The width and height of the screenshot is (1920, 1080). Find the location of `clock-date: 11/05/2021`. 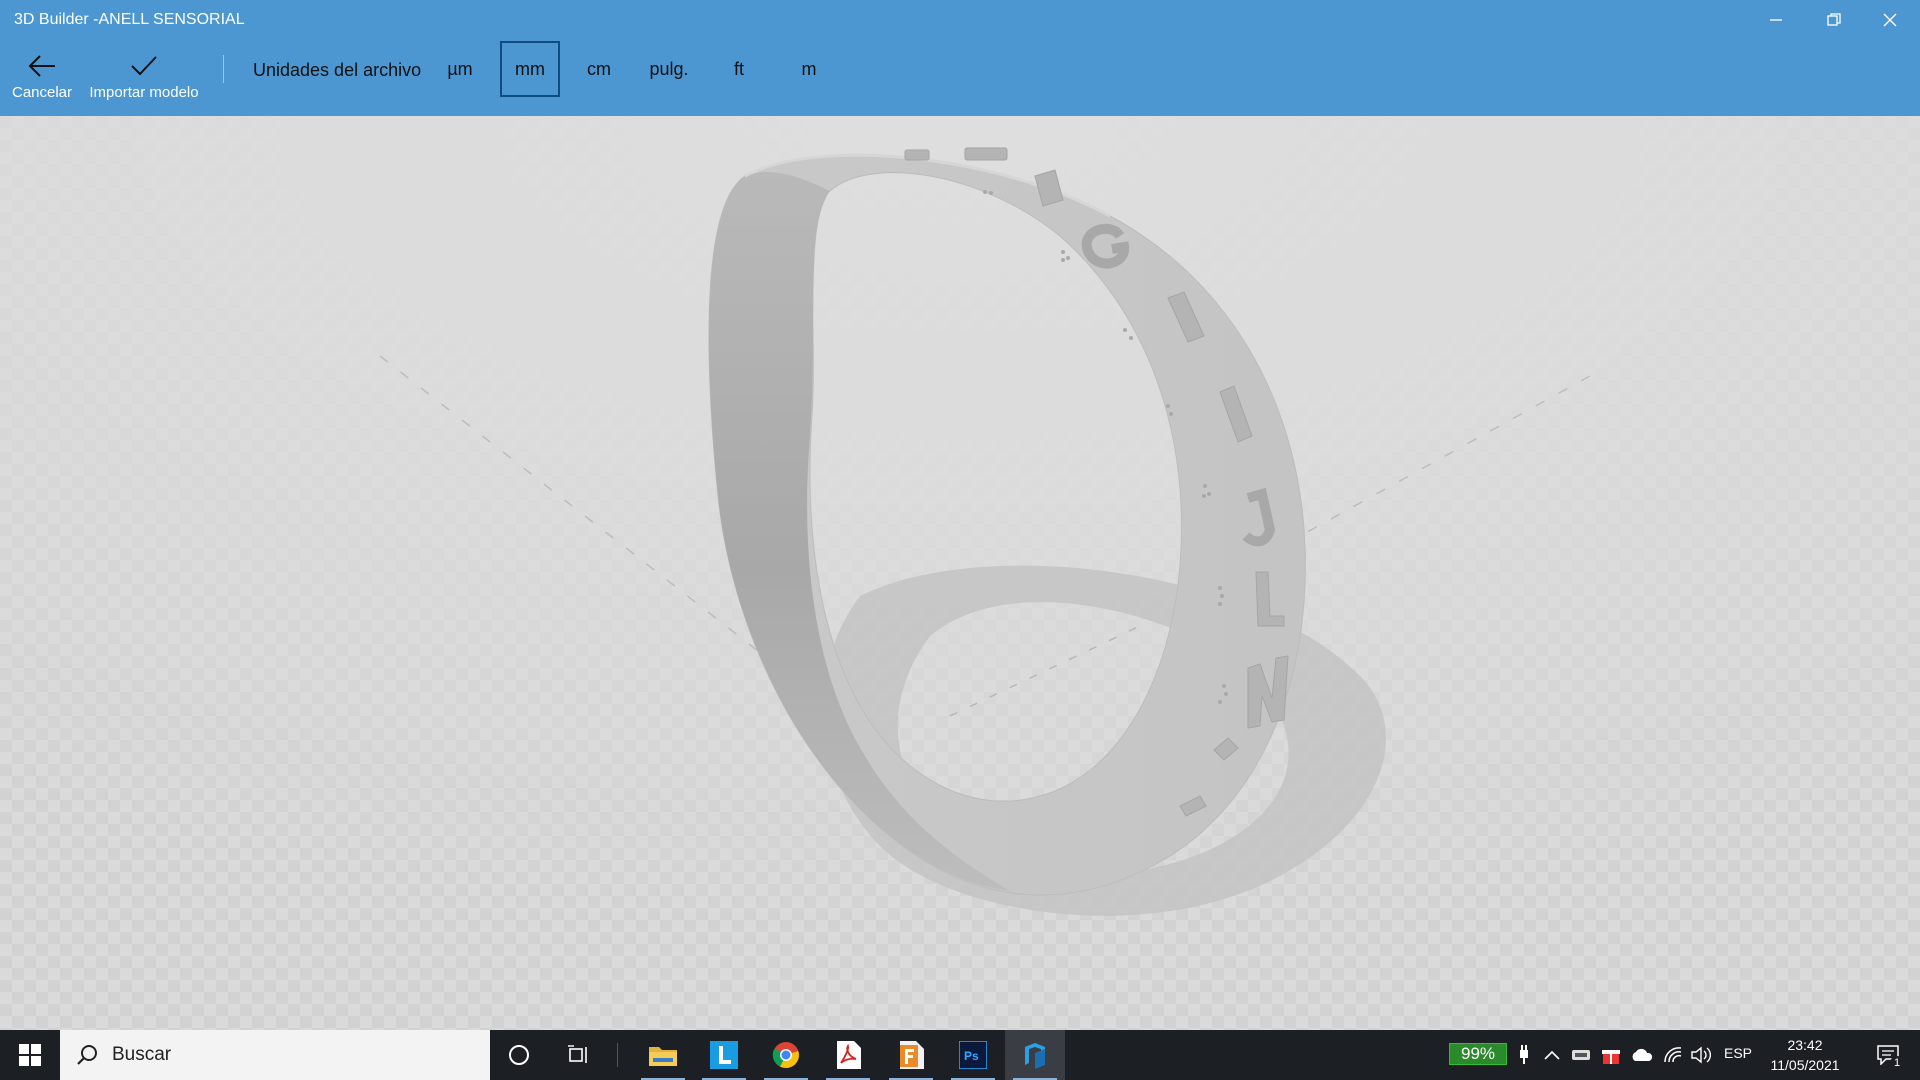

clock-date: 11/05/2021 is located at coordinates (1805, 1065).